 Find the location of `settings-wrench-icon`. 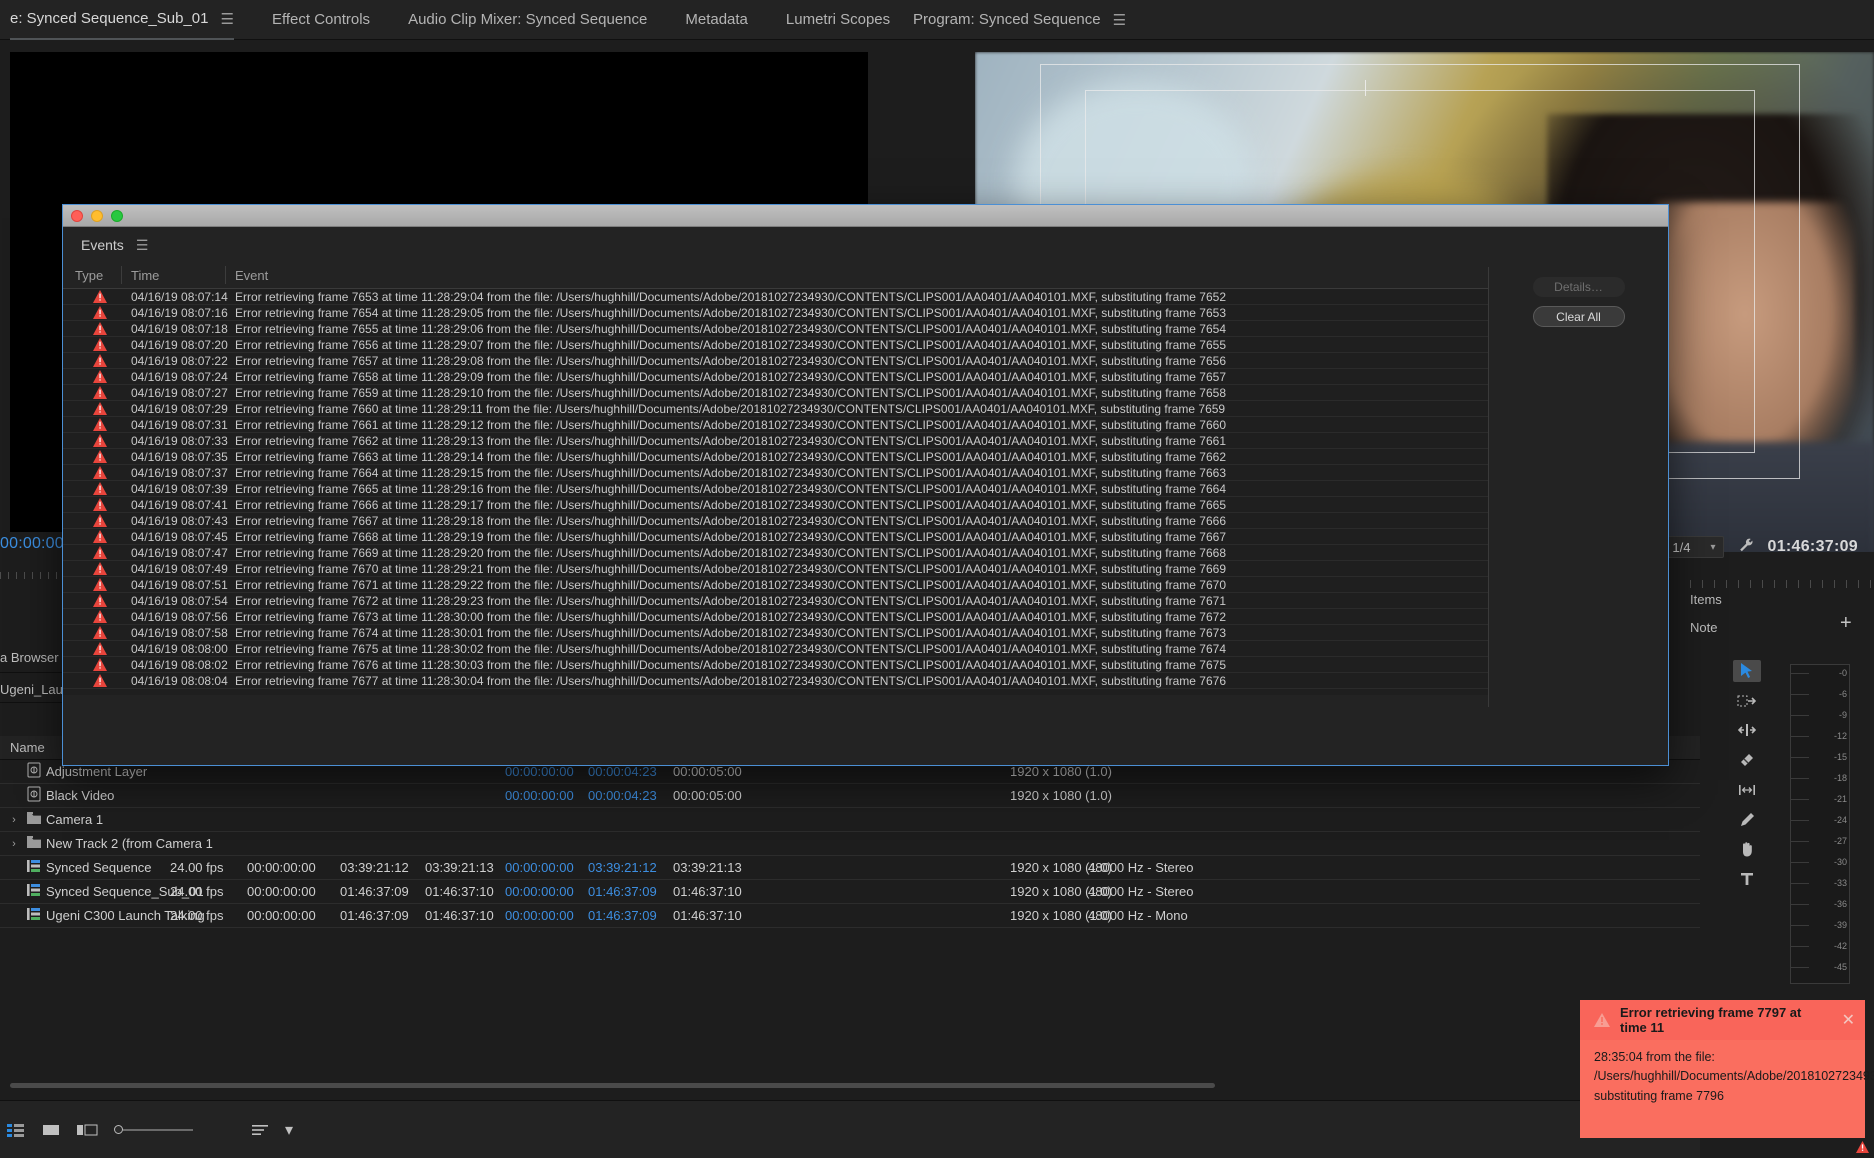

settings-wrench-icon is located at coordinates (1746, 547).